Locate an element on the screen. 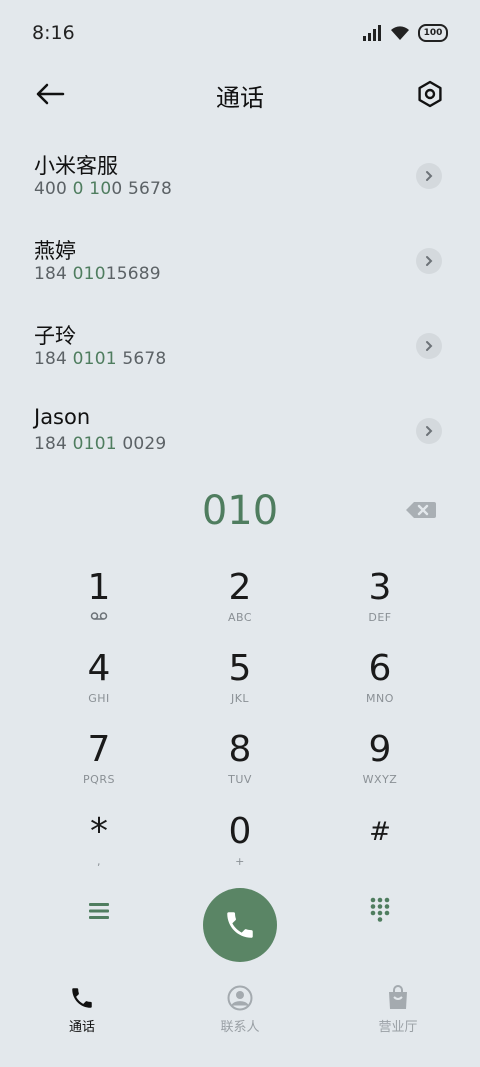 This screenshot has height=1067, width=480. key-letters: ABC is located at coordinates (240, 617).